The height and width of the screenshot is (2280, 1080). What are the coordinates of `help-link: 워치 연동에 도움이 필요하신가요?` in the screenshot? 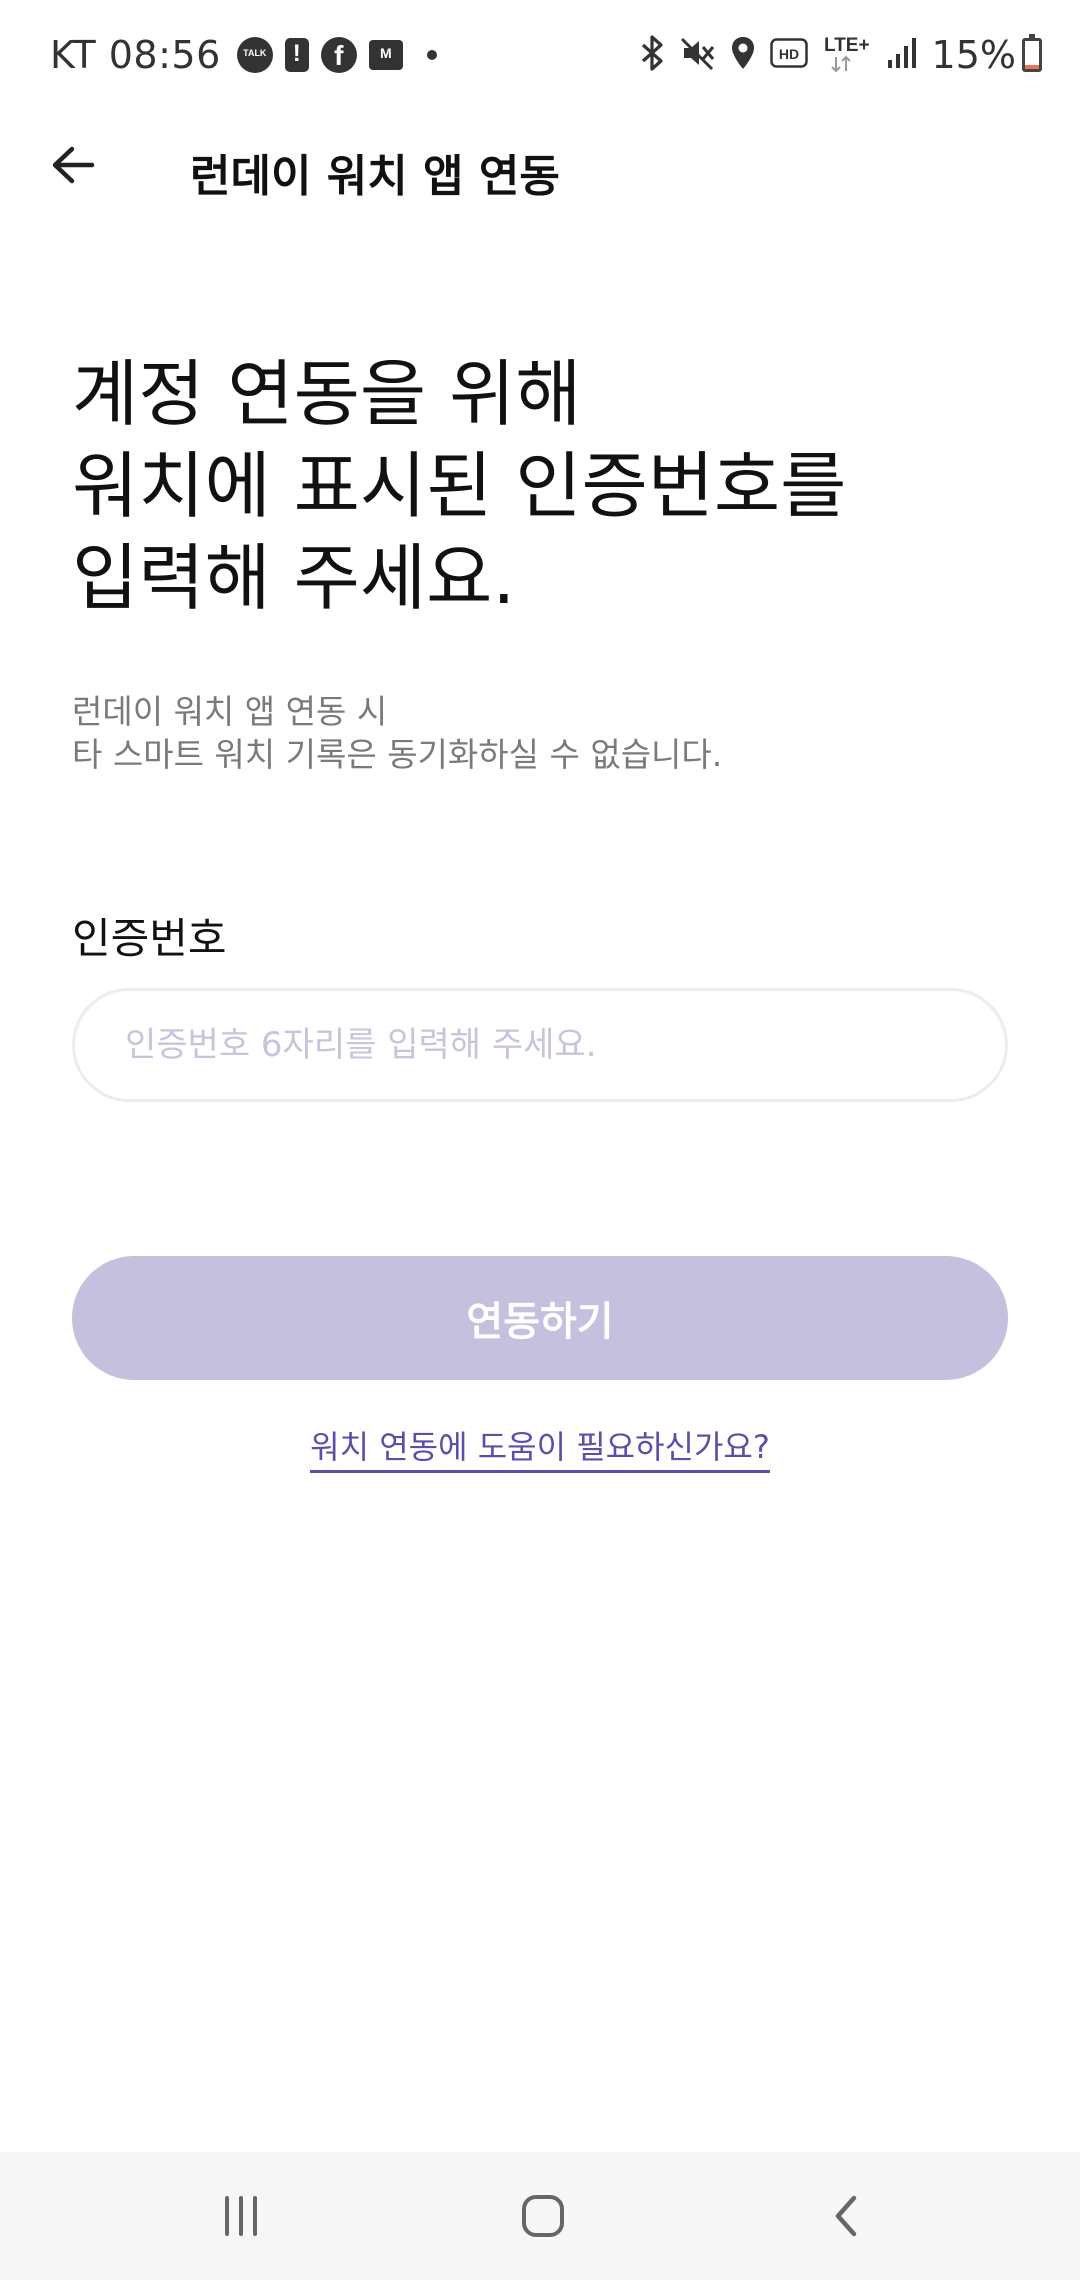 It's located at (540, 1450).